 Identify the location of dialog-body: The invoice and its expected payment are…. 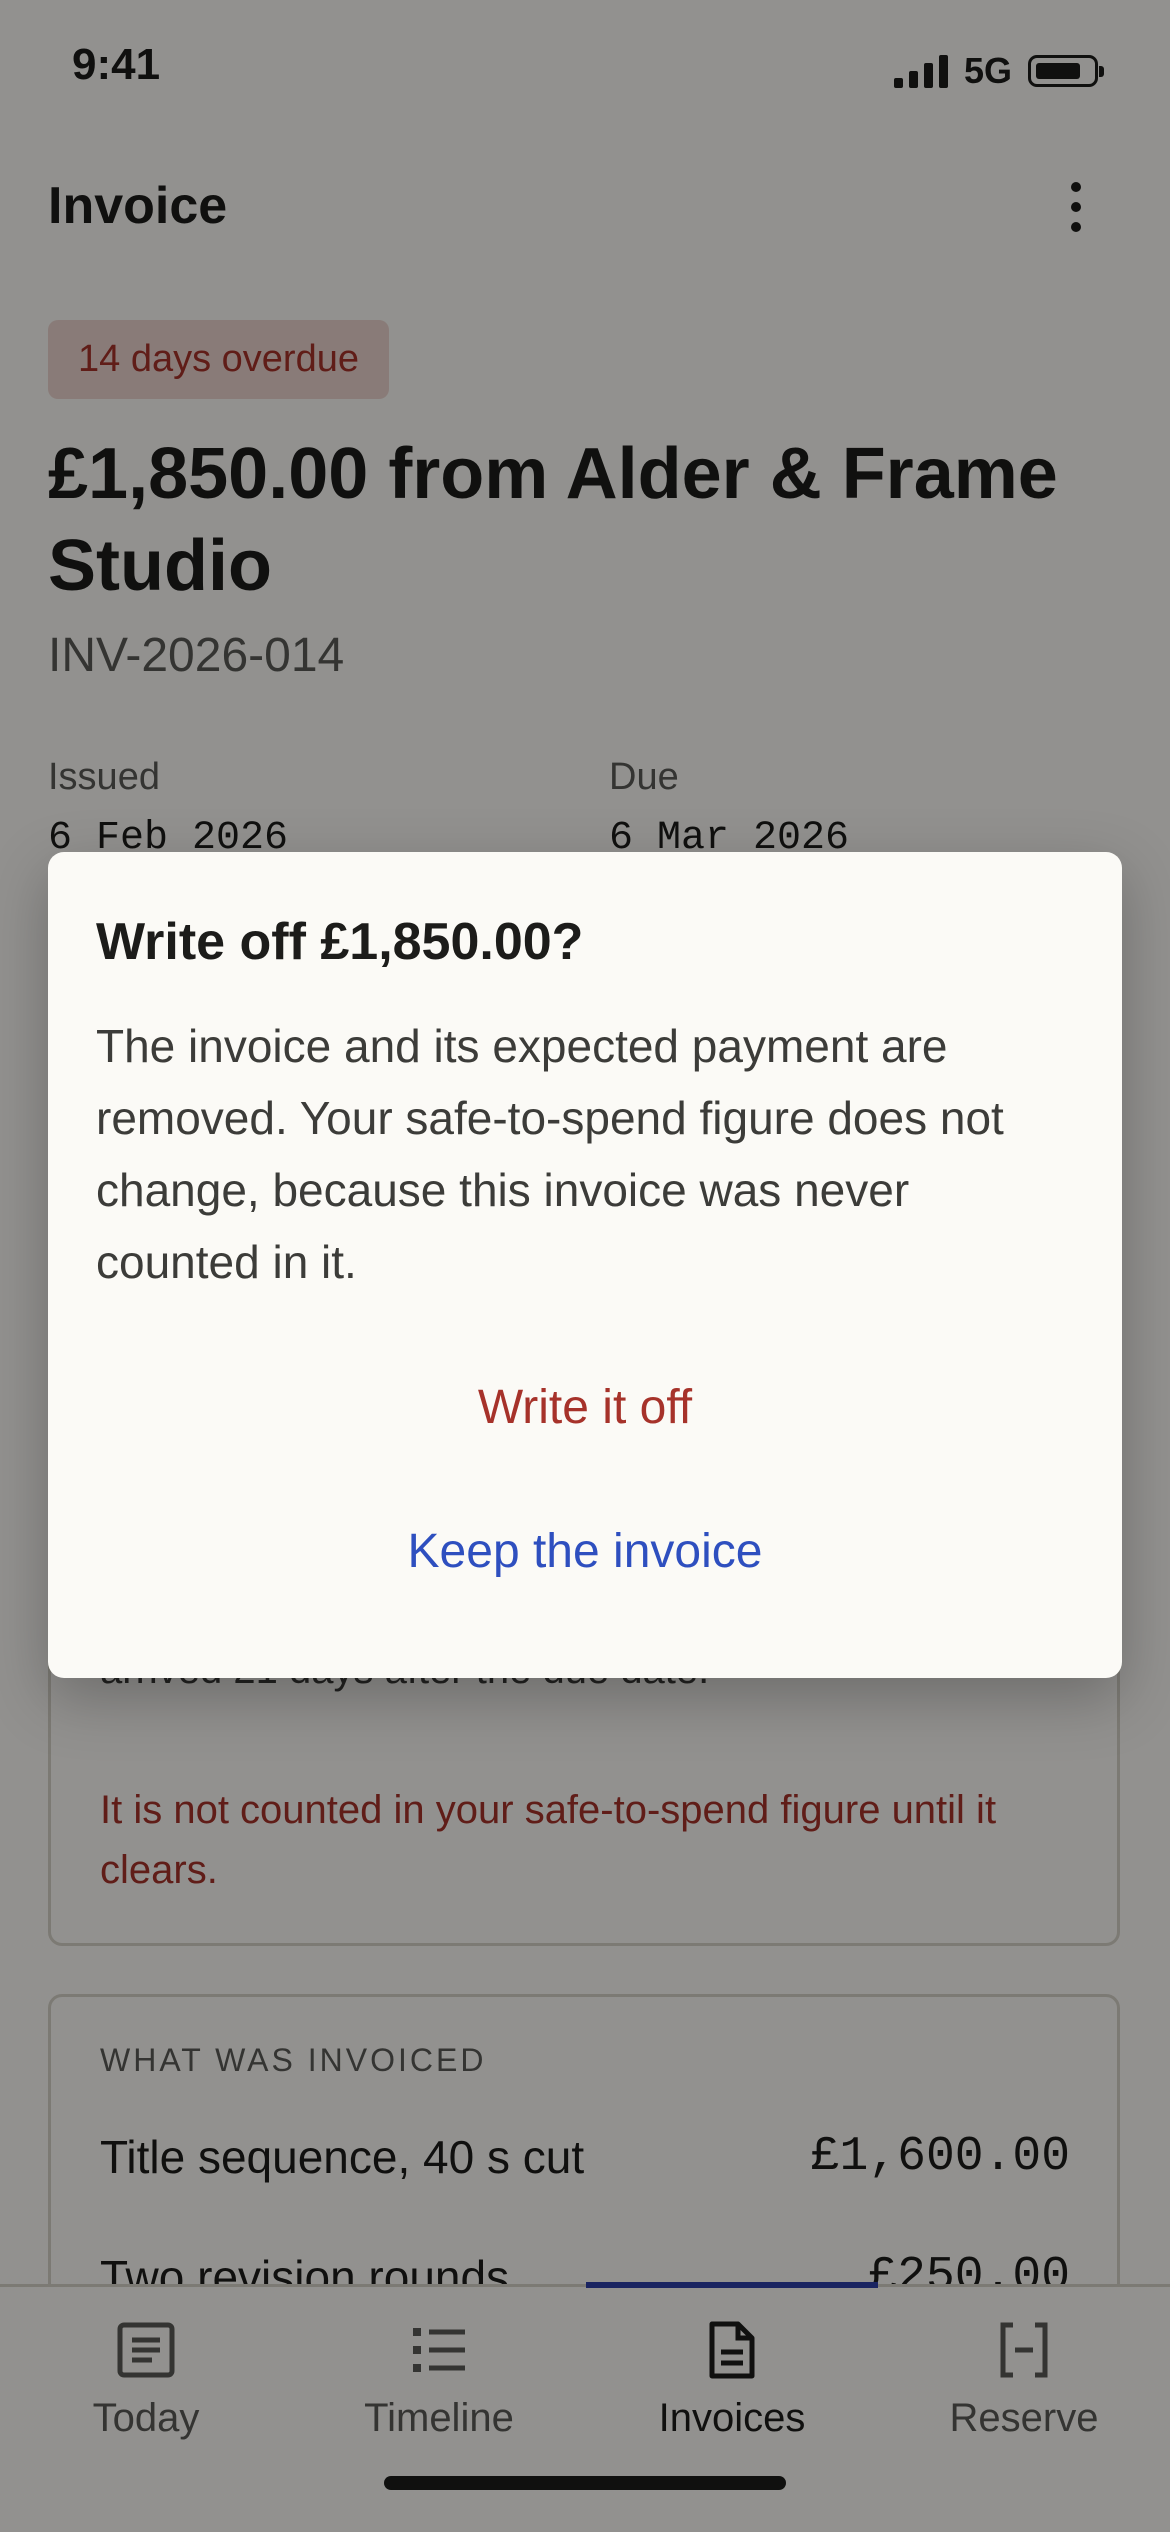
(550, 1154).